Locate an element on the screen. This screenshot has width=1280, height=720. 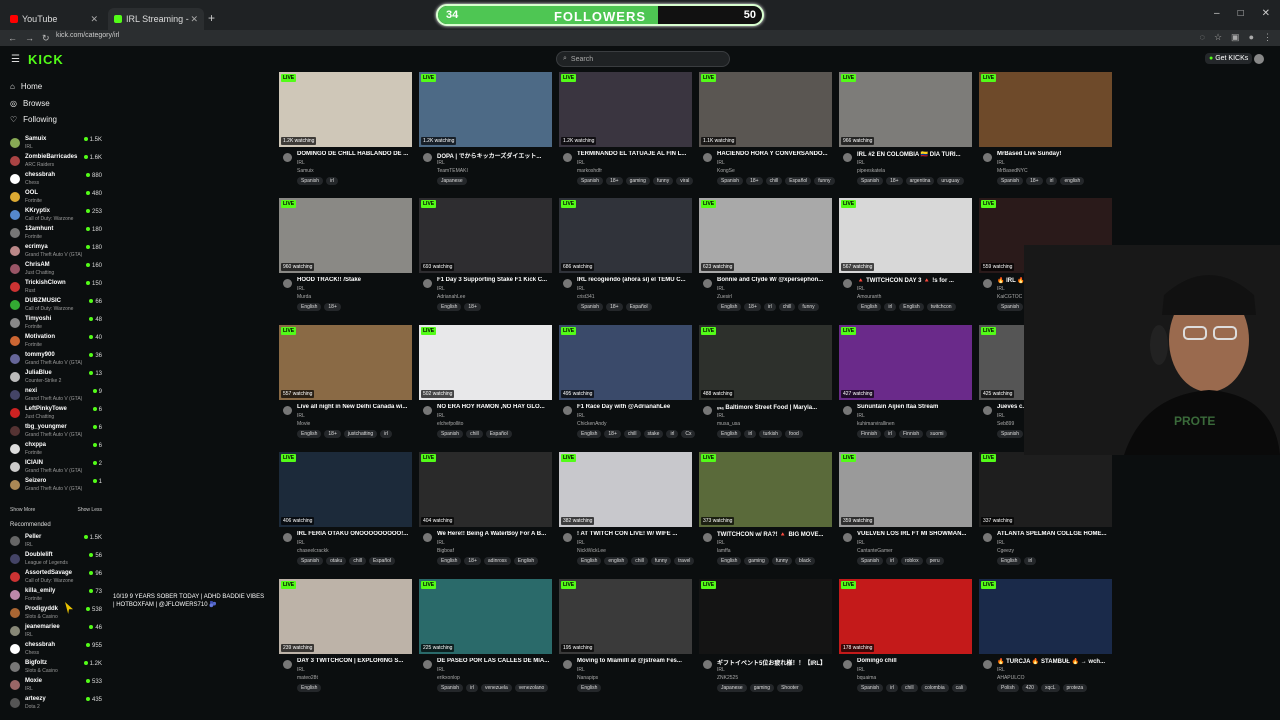
show-more-button: Show More is located at coordinates (22, 510).